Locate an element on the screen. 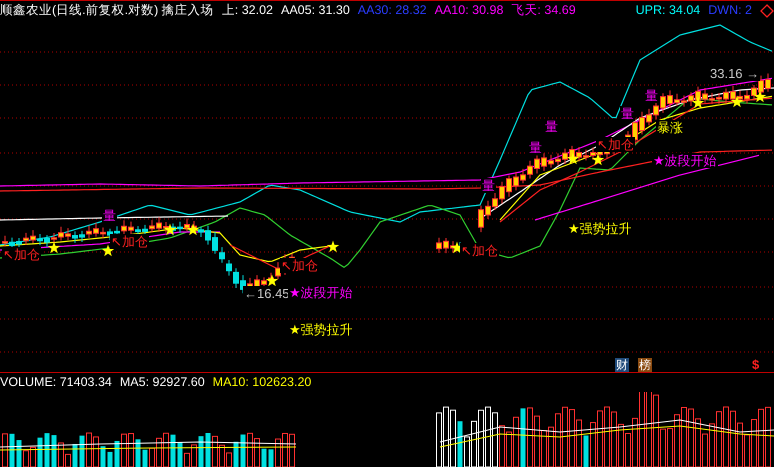 This screenshot has width=774, height=467. dollar-mark: $ is located at coordinates (756, 365).